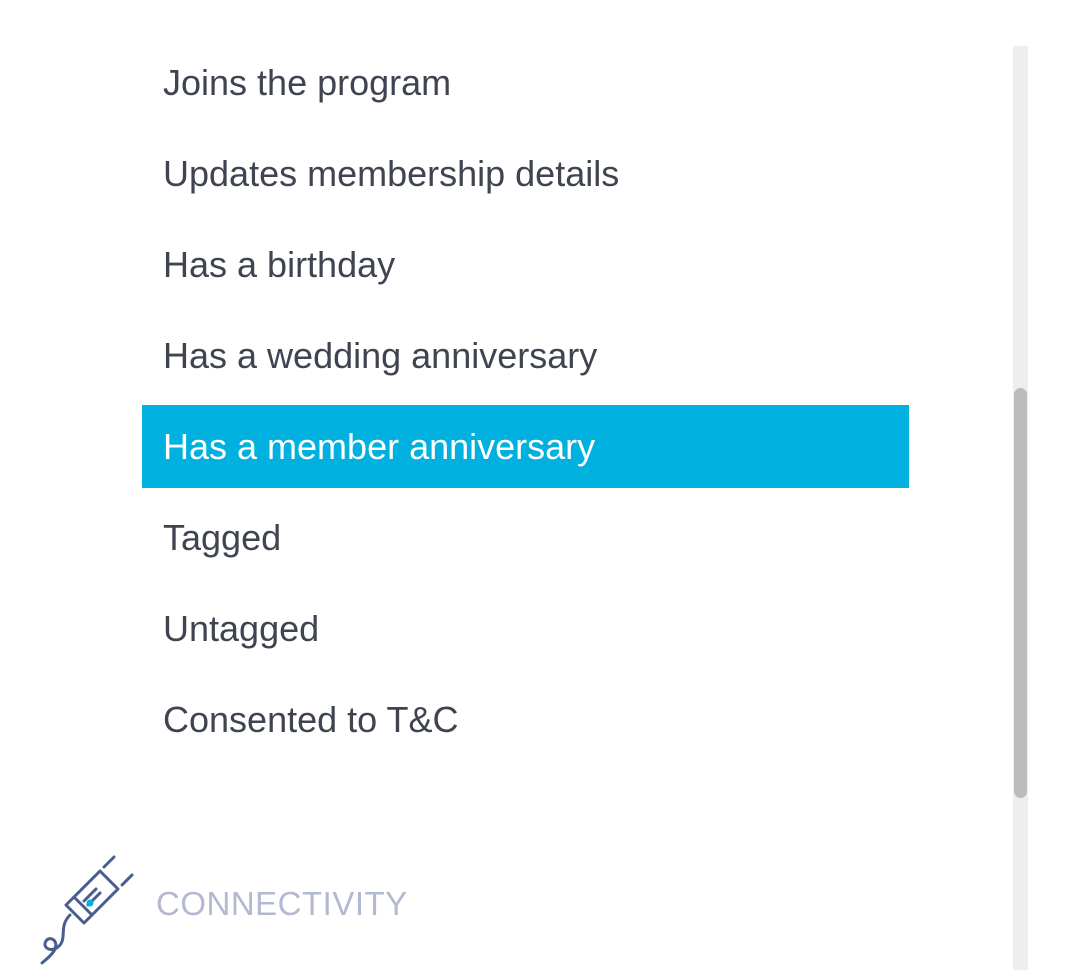 The image size is (1088, 970). I want to click on scrollbar, so click(1020, 508).